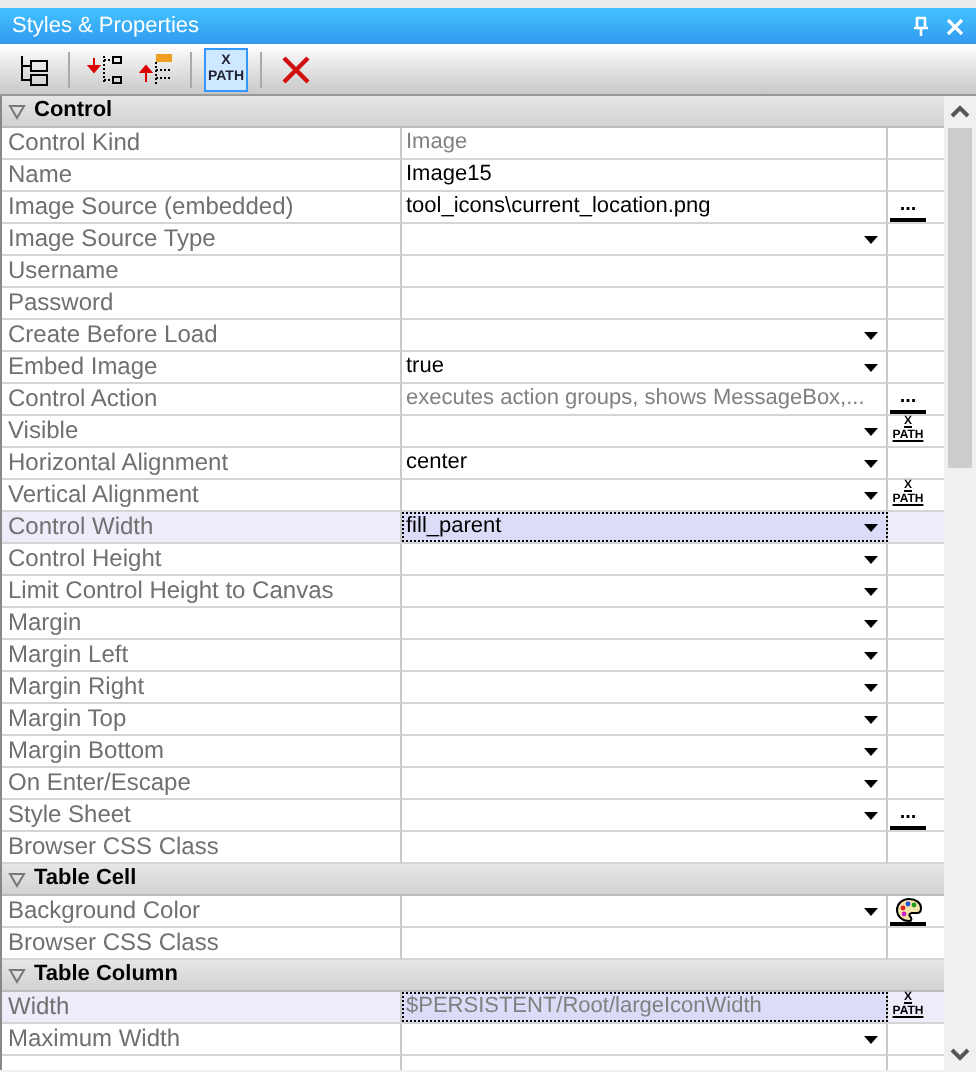 Image resolution: width=976 pixels, height=1072 pixels. What do you see at coordinates (645, 463) in the screenshot?
I see `property-dropdown: center` at bounding box center [645, 463].